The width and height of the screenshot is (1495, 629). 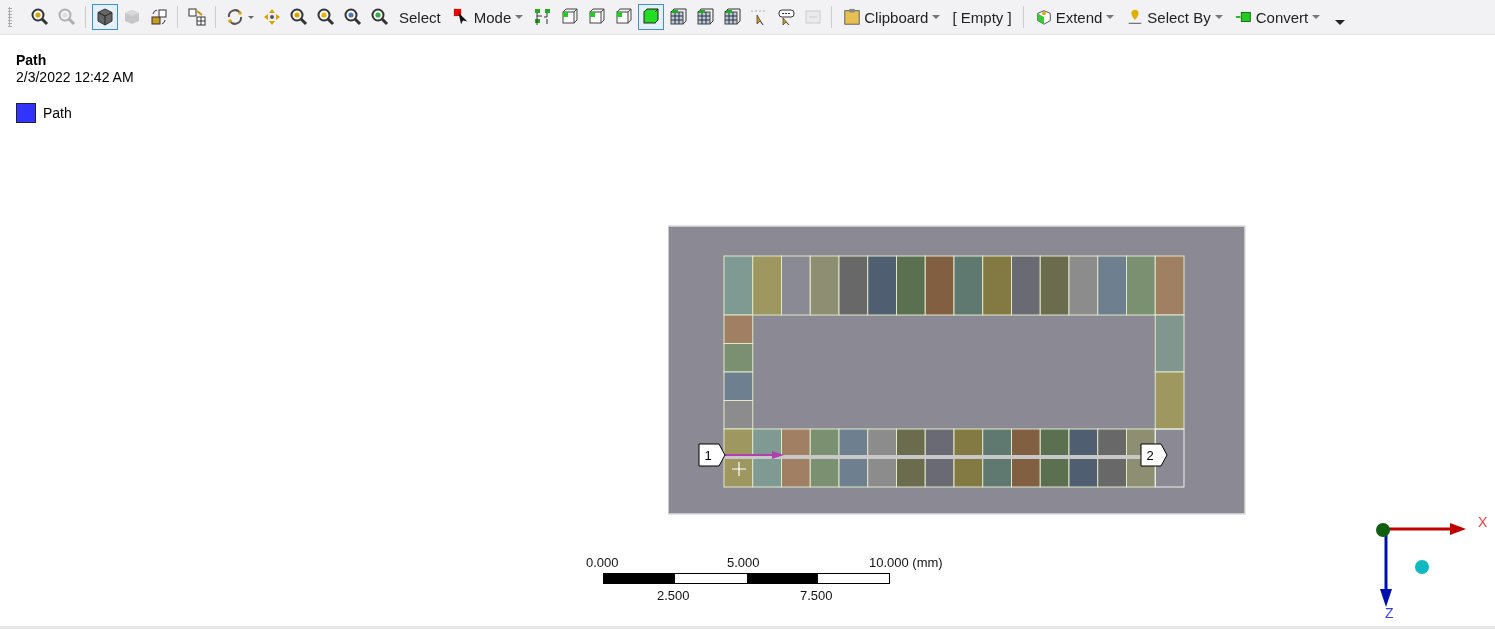 What do you see at coordinates (892, 17) in the screenshot?
I see `menu-button: Clipboard` at bounding box center [892, 17].